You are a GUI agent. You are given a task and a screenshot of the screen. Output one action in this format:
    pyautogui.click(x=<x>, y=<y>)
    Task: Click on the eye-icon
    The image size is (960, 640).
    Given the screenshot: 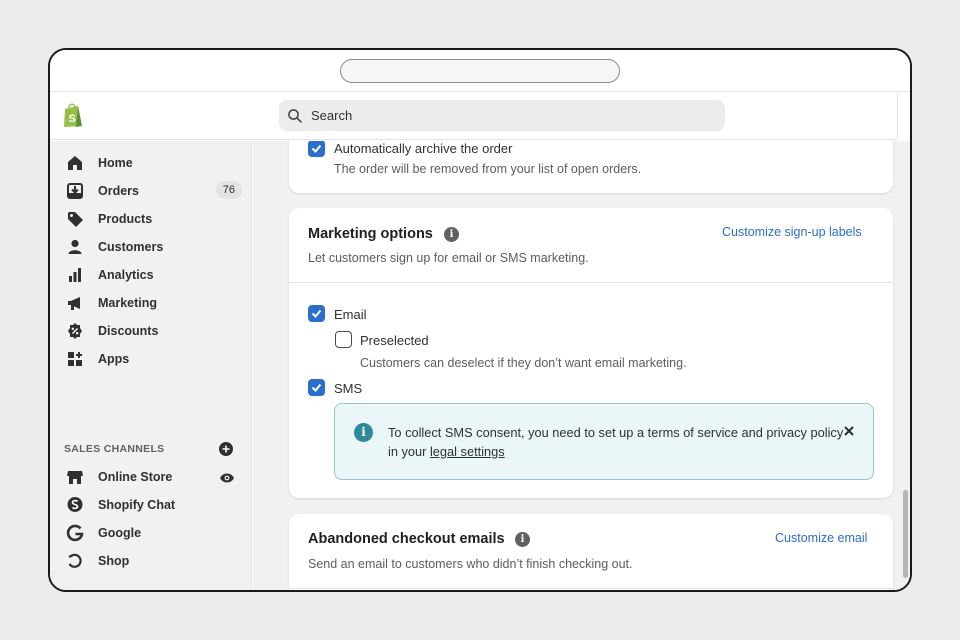 What is the action you would take?
    pyautogui.click(x=227, y=478)
    